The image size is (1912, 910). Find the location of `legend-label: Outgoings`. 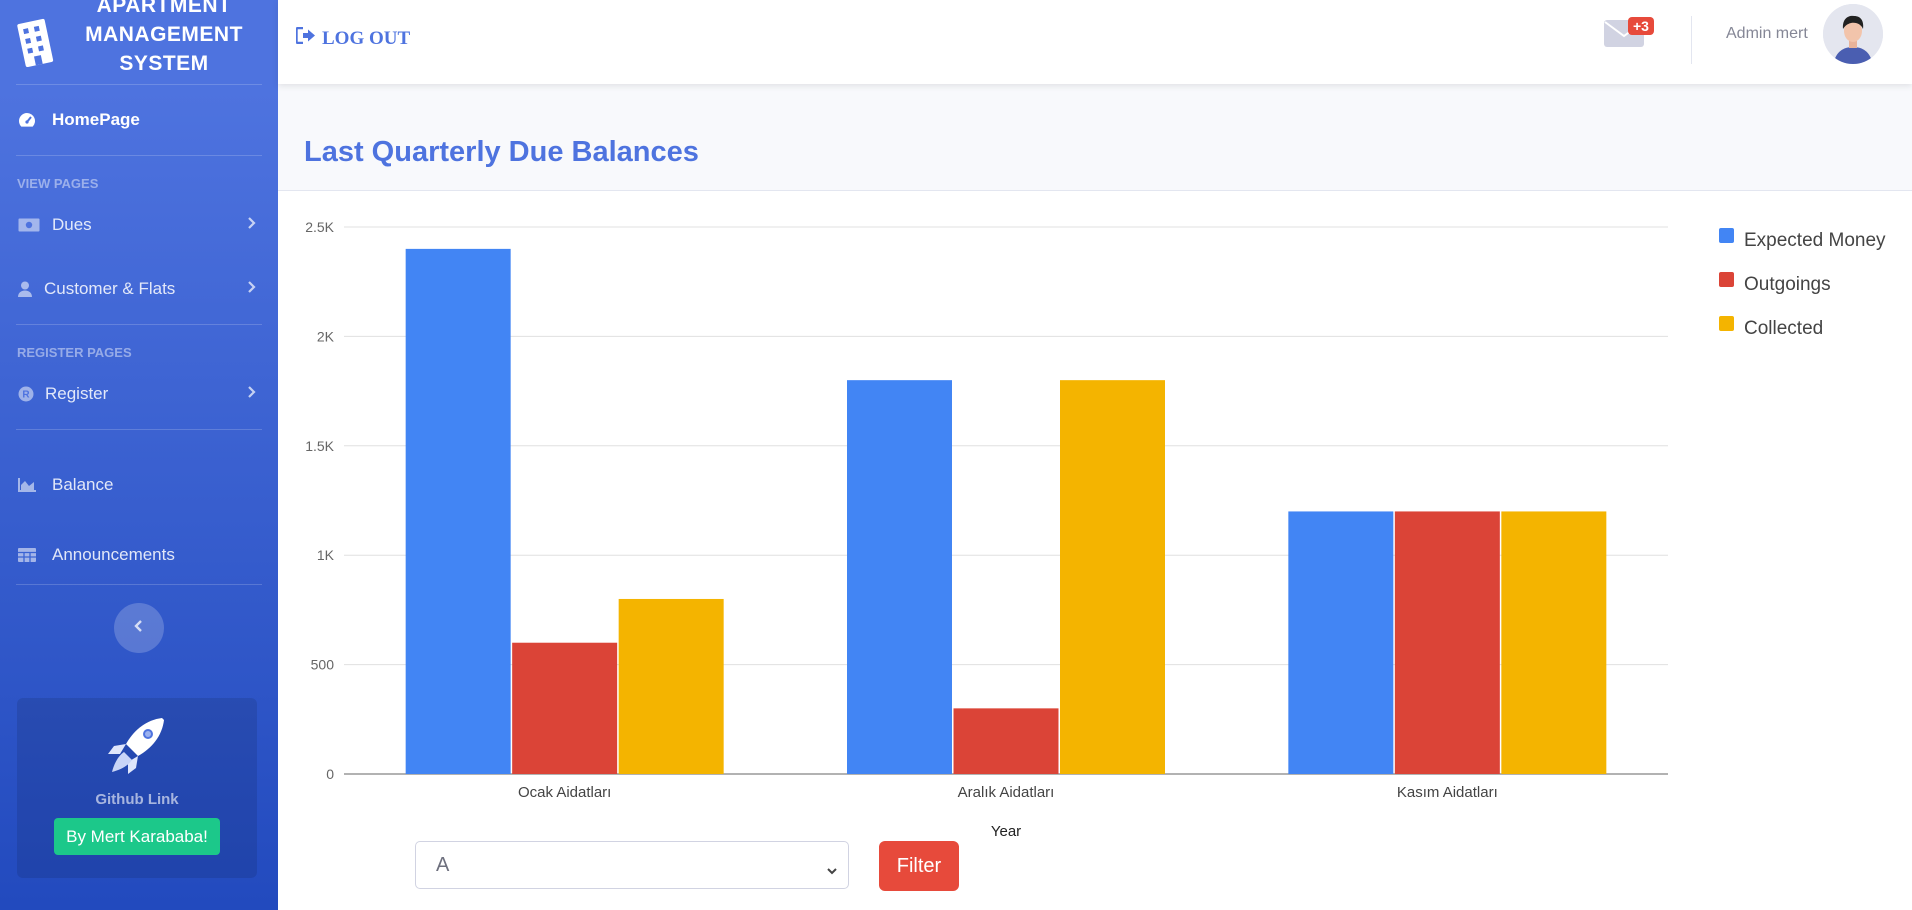

legend-label: Outgoings is located at coordinates (1787, 284).